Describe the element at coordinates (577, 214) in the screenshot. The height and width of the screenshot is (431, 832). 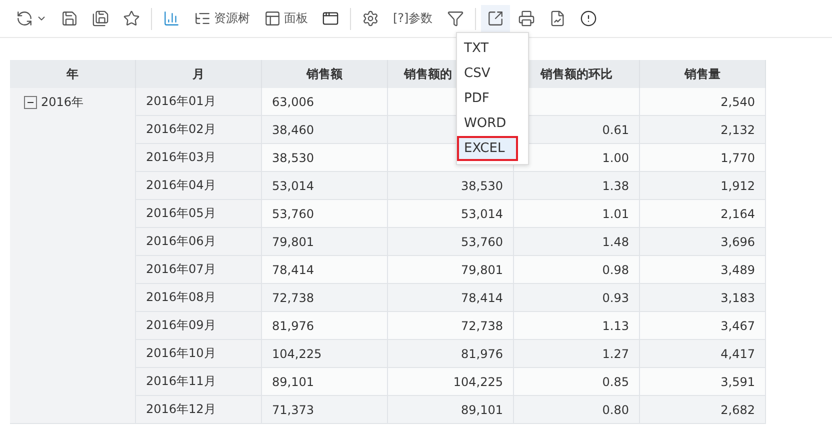
I see `table-cell: 1.01` at that location.